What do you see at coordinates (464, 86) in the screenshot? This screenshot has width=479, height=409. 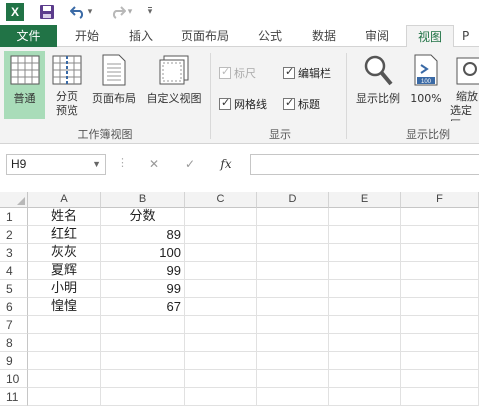 I see `zoom-to-selection-button: 缩放 选定区` at bounding box center [464, 86].